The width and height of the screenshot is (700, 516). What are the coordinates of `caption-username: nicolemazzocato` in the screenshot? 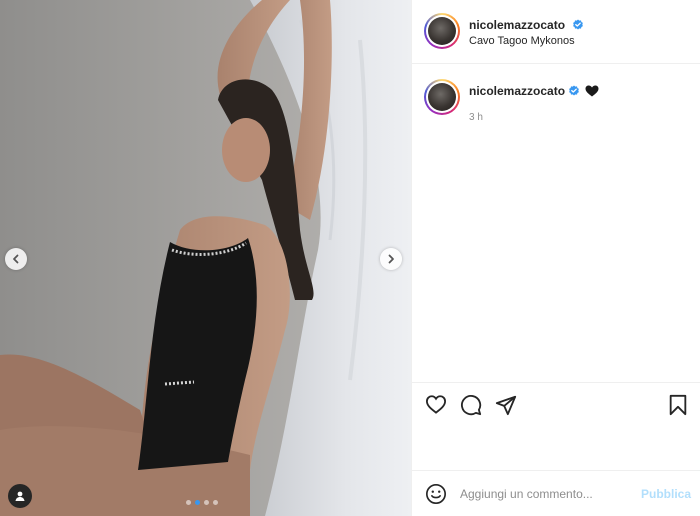 It's located at (517, 91).